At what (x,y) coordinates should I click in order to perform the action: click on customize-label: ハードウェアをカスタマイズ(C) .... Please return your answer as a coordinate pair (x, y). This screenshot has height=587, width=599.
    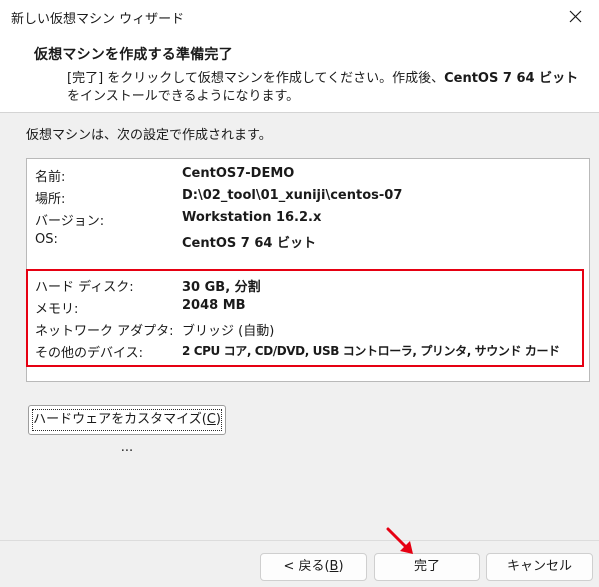
    Looking at the image, I should click on (127, 433).